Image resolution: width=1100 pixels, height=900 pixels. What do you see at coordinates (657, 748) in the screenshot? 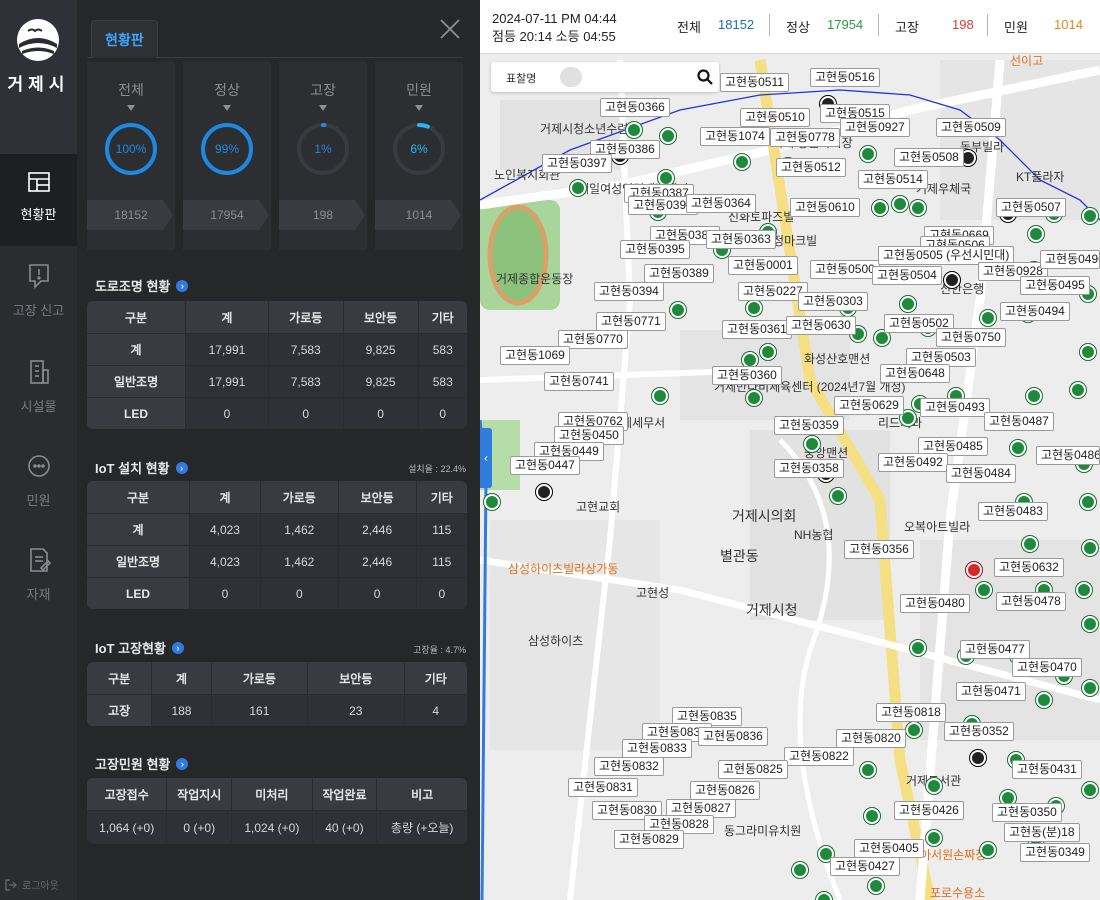
I see `pole-label: 고현동0833` at bounding box center [657, 748].